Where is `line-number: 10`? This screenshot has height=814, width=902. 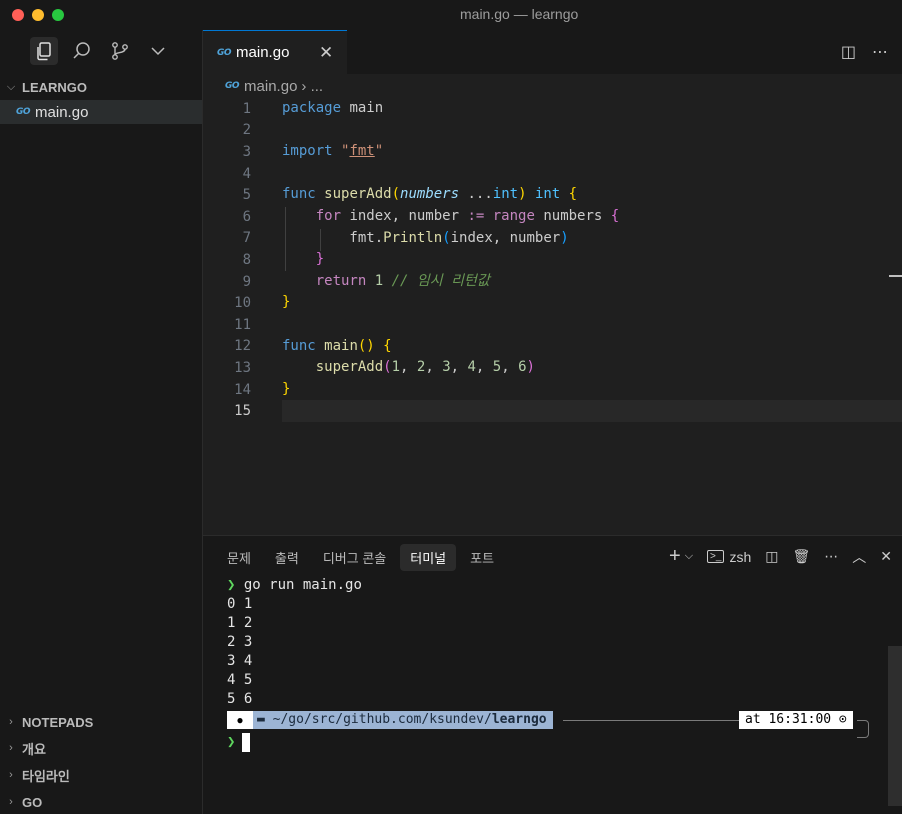 line-number: 10 is located at coordinates (242, 303).